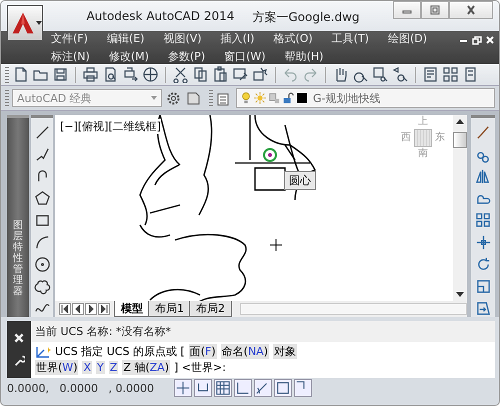 This screenshot has height=406, width=500. What do you see at coordinates (120, 352) in the screenshot?
I see `prompt-text: UCS 指定 UCS 的原点或 [` at bounding box center [120, 352].